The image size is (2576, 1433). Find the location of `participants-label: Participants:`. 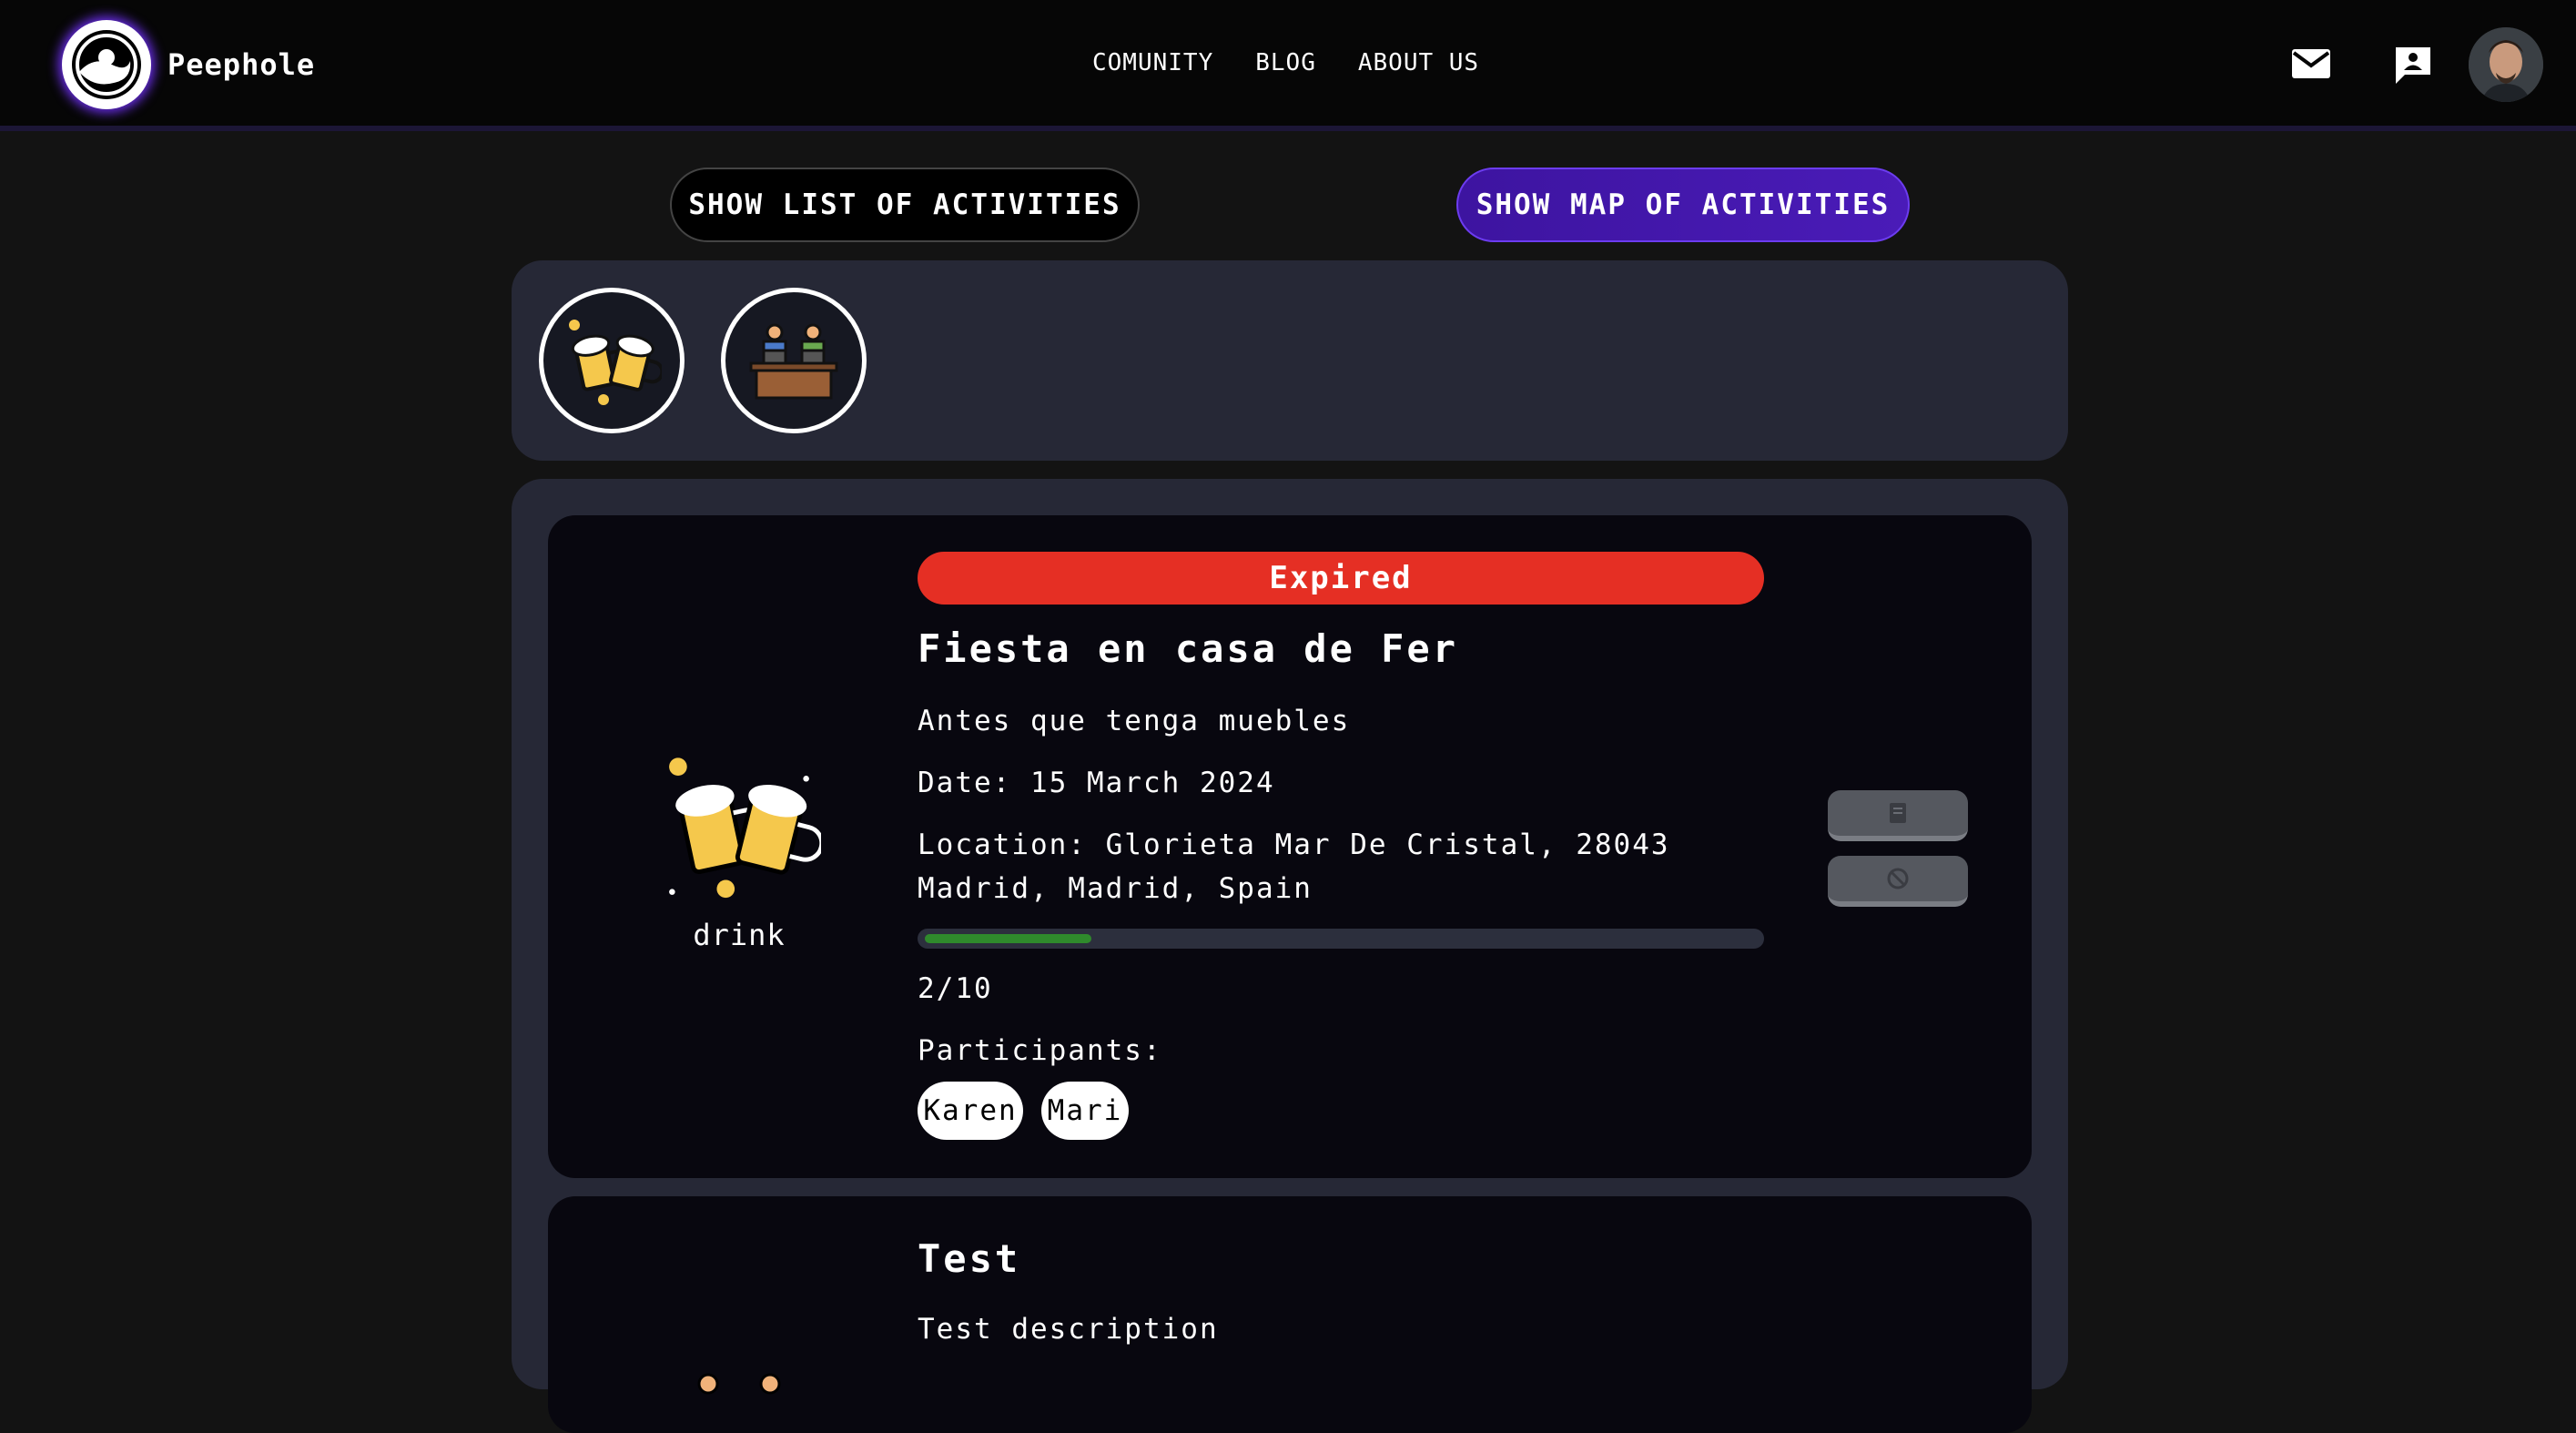

participants-label: Participants: is located at coordinates (1040, 1050).